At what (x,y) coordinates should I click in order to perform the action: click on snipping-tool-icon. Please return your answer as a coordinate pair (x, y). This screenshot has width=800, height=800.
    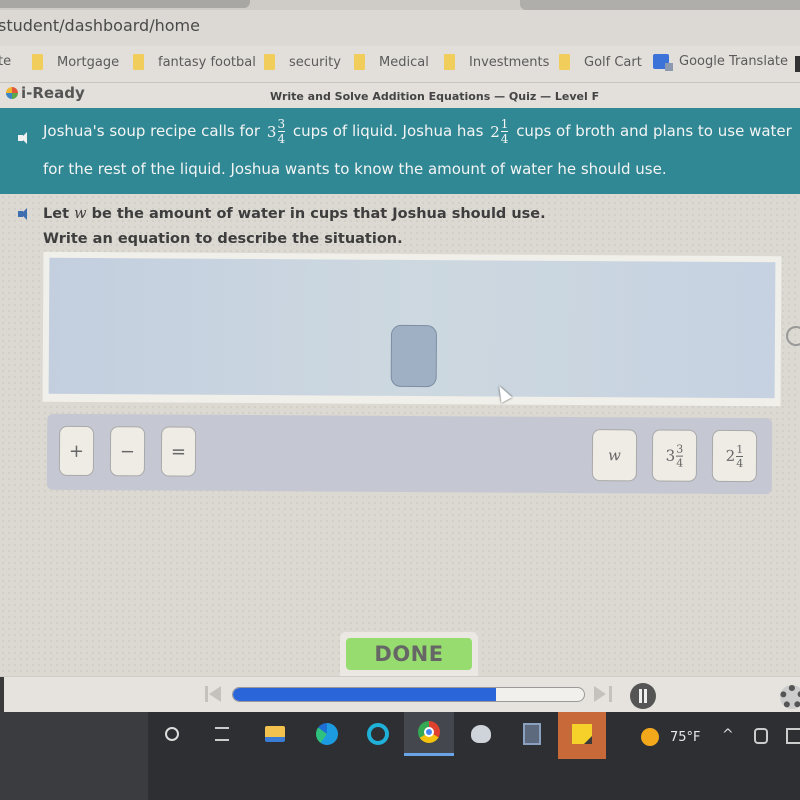
    Looking at the image, I should click on (481, 734).